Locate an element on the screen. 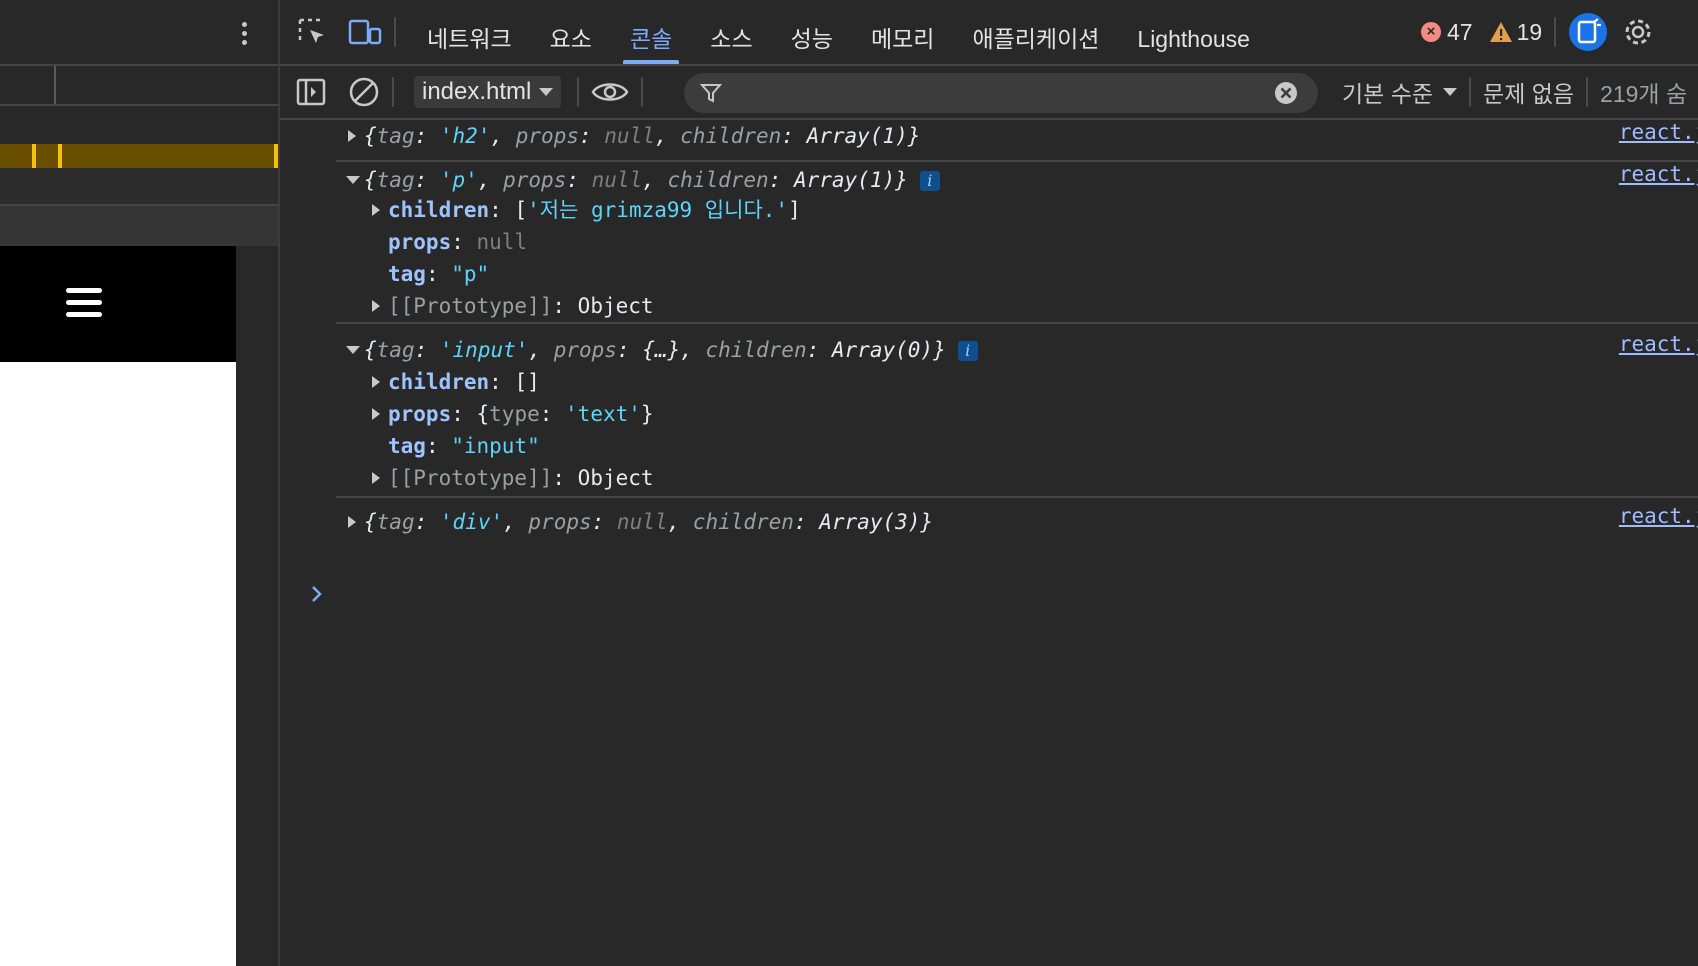 The image size is (1698, 966). property-row: props: {type: 'text'} is located at coordinates (521, 414).